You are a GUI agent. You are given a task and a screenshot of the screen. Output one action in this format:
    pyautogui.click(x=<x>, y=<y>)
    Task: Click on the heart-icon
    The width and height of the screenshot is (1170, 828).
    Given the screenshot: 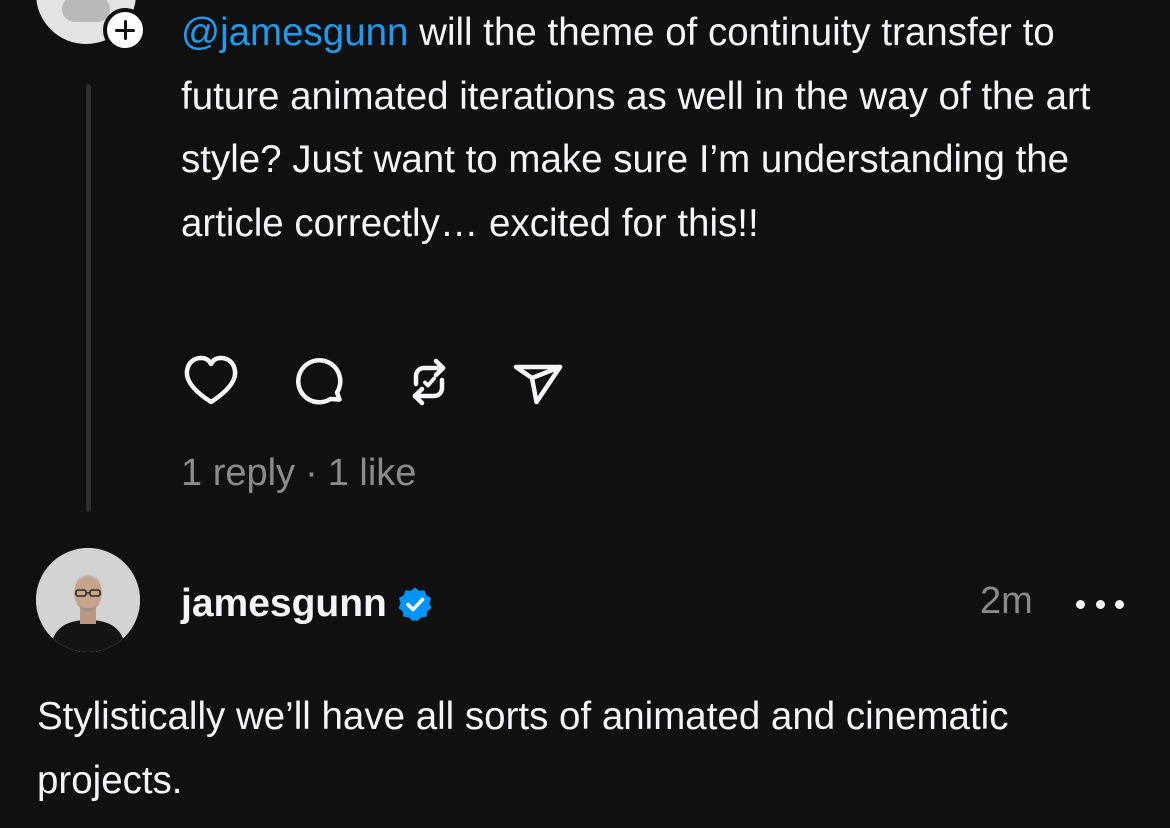 What is the action you would take?
    pyautogui.click(x=211, y=380)
    